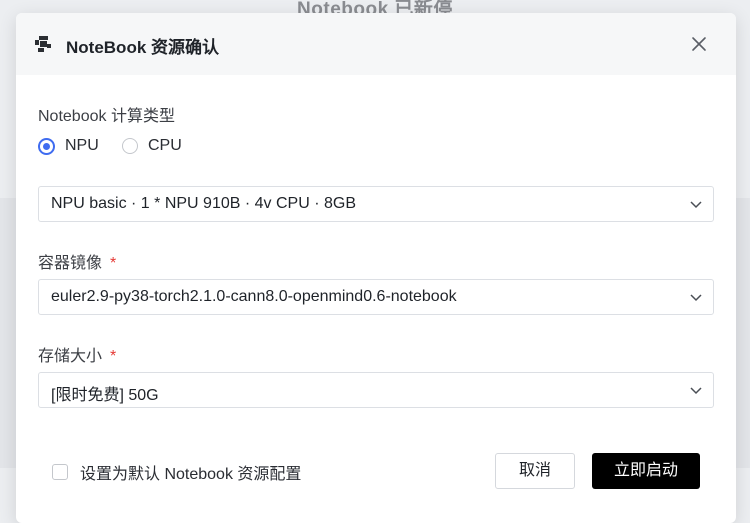 The width and height of the screenshot is (750, 523). I want to click on radio-unchecked-icon, so click(130, 146).